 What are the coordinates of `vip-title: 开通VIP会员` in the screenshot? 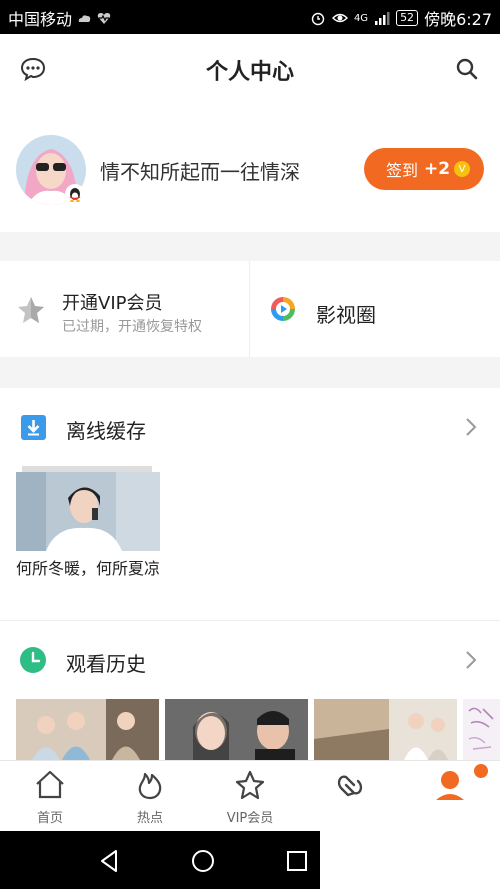 It's located at (112, 303).